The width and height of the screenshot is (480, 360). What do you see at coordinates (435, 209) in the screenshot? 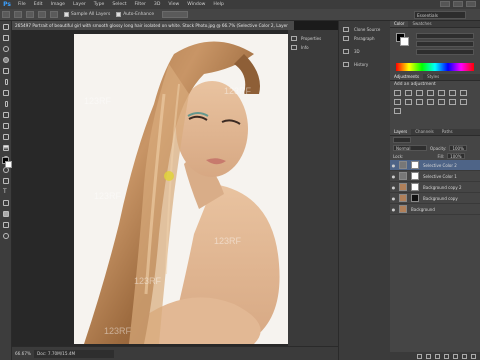
I see `layer-row: ● Background` at bounding box center [435, 209].